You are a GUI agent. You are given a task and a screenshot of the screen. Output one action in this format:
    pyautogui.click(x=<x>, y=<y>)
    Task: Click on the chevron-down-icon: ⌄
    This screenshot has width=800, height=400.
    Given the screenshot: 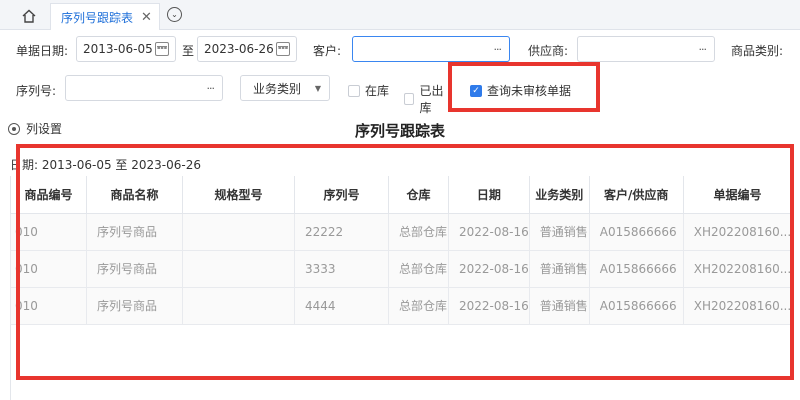 What is the action you would take?
    pyautogui.click(x=174, y=14)
    